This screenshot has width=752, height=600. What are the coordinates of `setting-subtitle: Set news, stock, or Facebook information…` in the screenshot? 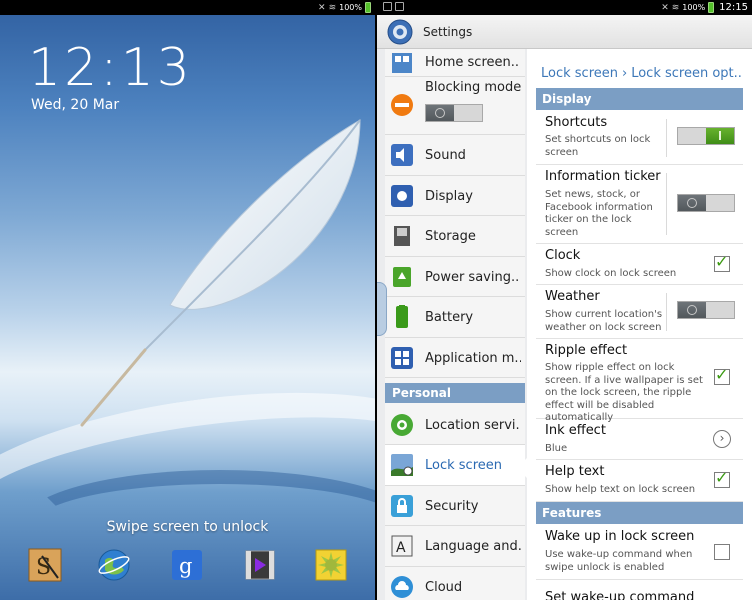 It's located at (599, 213).